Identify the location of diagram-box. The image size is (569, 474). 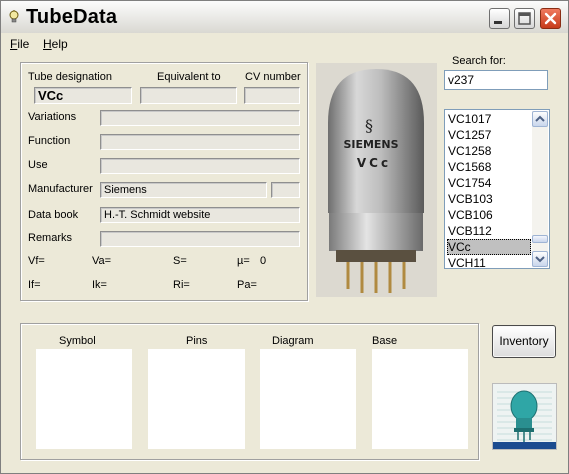
(308, 399).